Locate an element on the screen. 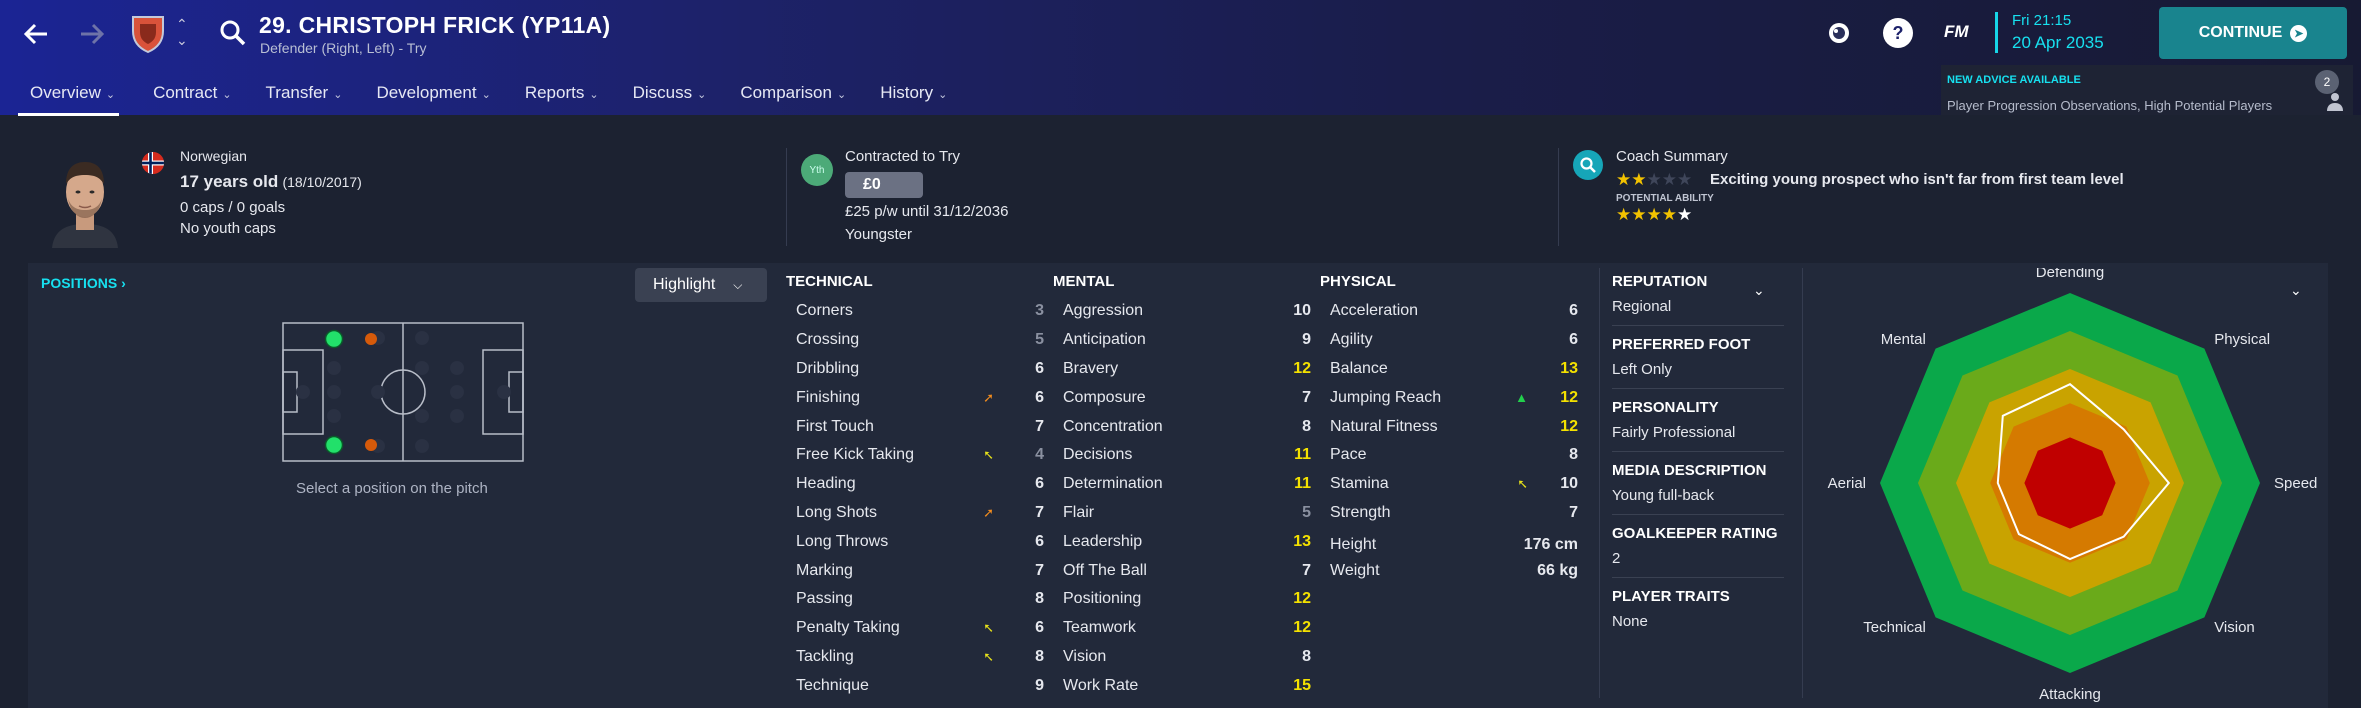 This screenshot has width=2361, height=708. caps-text: 0 caps / 0 goals is located at coordinates (233, 207).